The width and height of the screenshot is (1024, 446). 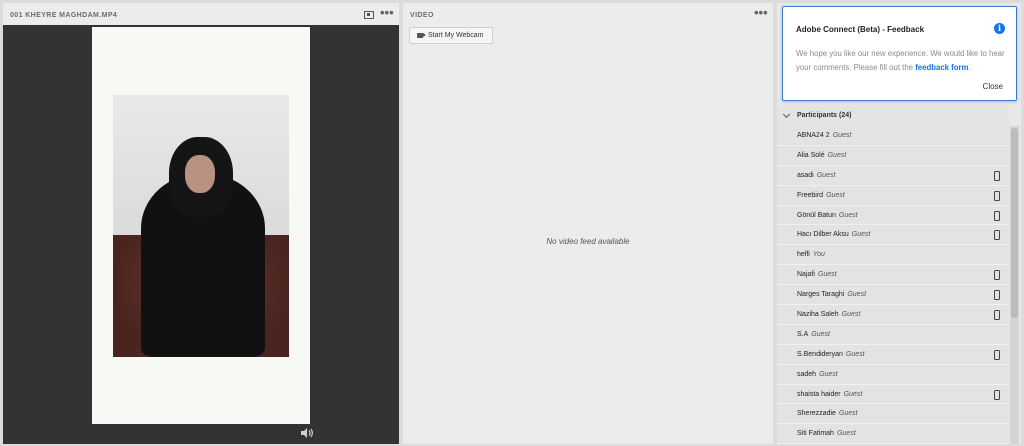 I want to click on participant-name: S.Bendideryan Guest, so click(x=831, y=354).